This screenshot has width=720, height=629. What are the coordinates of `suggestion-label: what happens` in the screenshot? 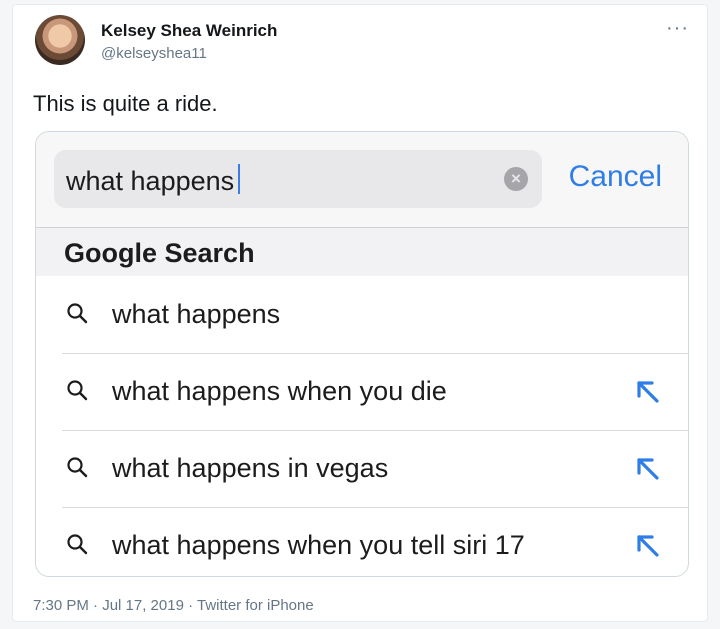 It's located at (196, 314).